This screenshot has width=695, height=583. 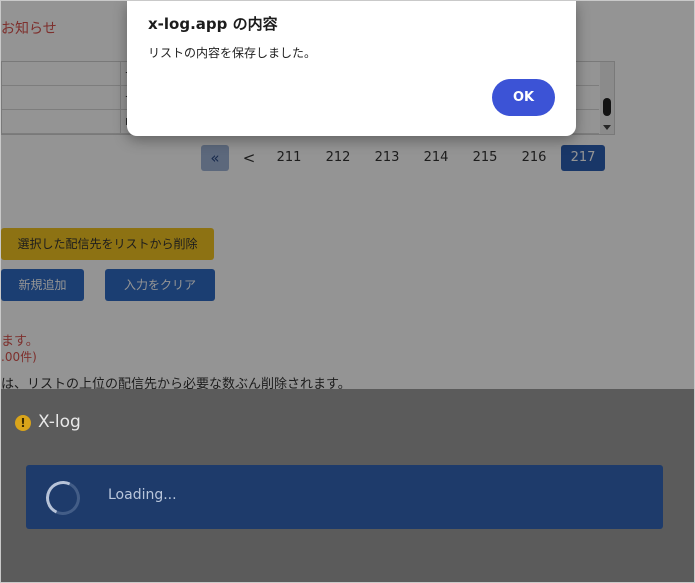 What do you see at coordinates (213, 24) in the screenshot?
I see `dialog-title: x-log.app の内容` at bounding box center [213, 24].